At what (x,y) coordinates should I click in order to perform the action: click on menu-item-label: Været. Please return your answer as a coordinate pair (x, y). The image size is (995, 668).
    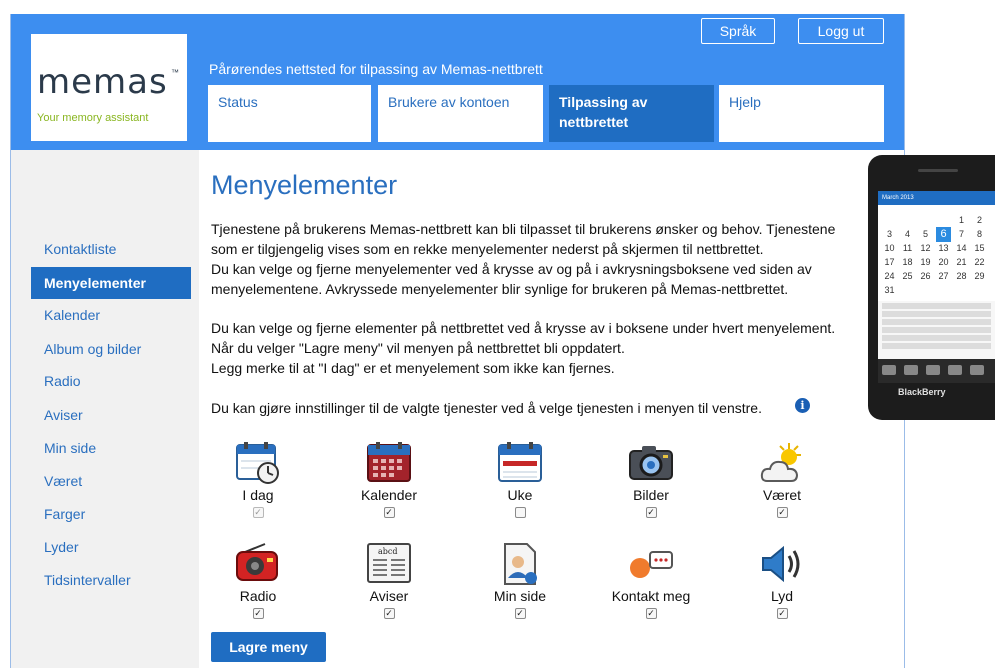
    Looking at the image, I should click on (782, 495).